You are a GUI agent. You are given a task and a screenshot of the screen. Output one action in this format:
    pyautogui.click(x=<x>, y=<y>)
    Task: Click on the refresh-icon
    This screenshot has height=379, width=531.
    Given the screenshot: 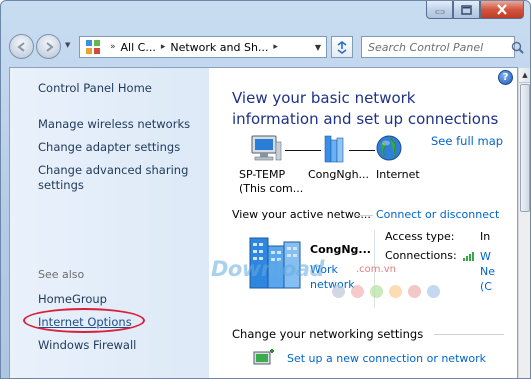 What is the action you would take?
    pyautogui.click(x=342, y=47)
    